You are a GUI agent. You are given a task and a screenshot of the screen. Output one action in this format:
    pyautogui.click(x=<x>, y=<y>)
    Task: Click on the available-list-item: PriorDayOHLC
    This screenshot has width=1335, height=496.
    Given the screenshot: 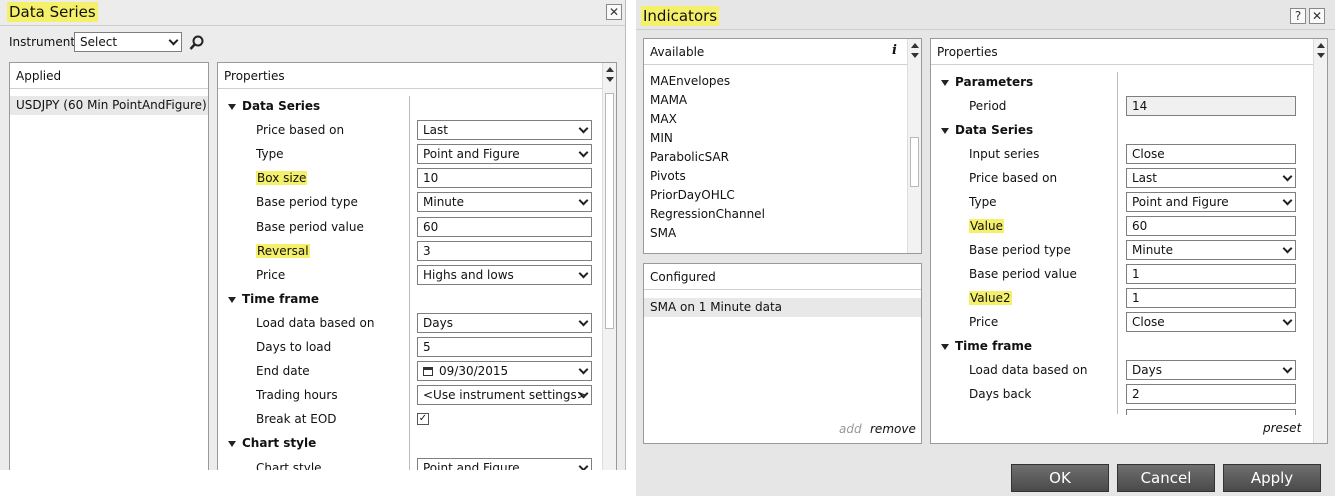 What is the action you would take?
    pyautogui.click(x=692, y=195)
    